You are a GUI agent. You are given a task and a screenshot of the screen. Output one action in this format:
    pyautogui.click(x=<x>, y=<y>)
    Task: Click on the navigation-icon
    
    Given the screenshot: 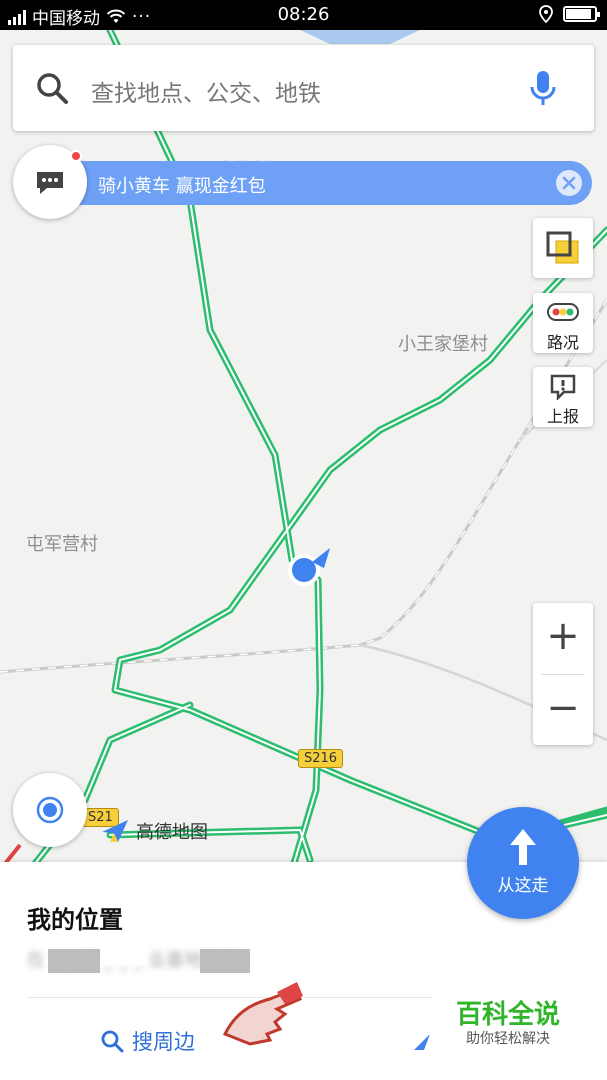 What is the action you would take?
    pyautogui.click(x=422, y=1042)
    